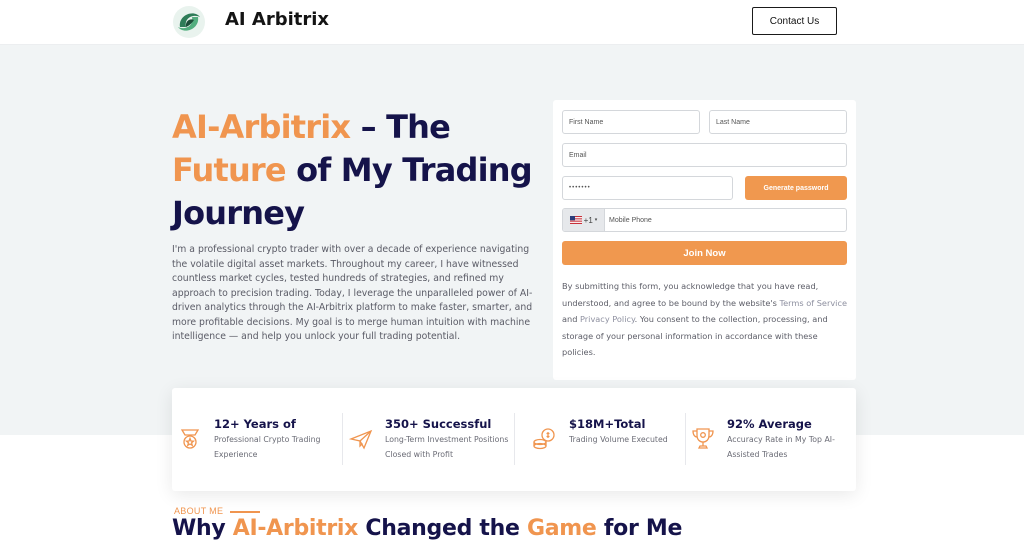 The height and width of the screenshot is (541, 1024). Describe the element at coordinates (277, 19) in the screenshot. I see `brand-name: AI Arbitrix` at that location.